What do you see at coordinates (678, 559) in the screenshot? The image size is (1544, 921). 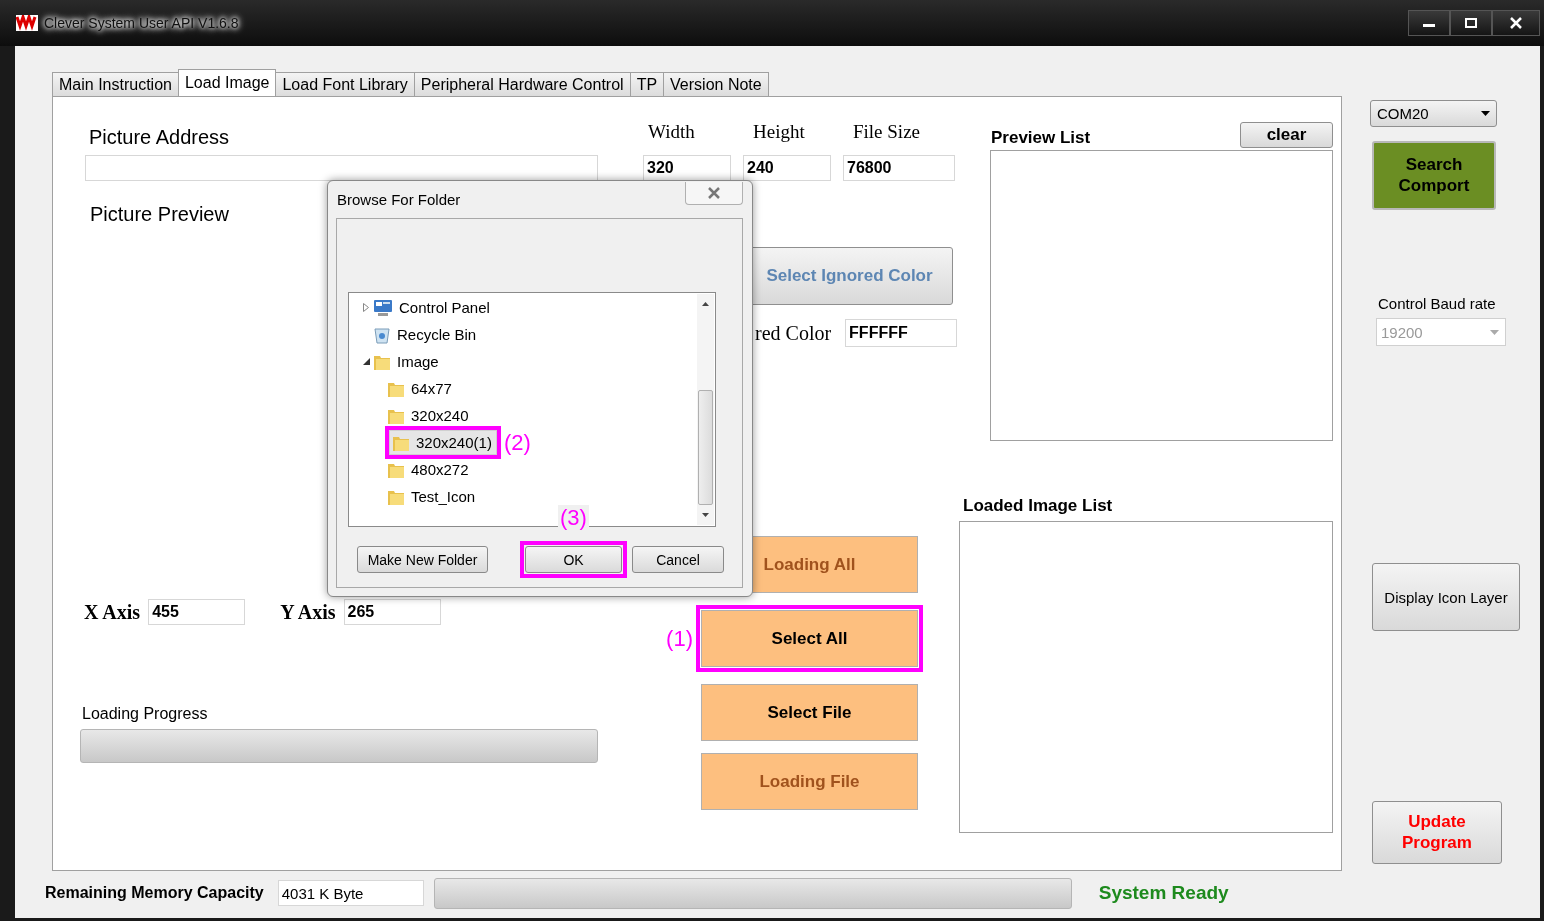 I see `dialog-button: Cancel` at bounding box center [678, 559].